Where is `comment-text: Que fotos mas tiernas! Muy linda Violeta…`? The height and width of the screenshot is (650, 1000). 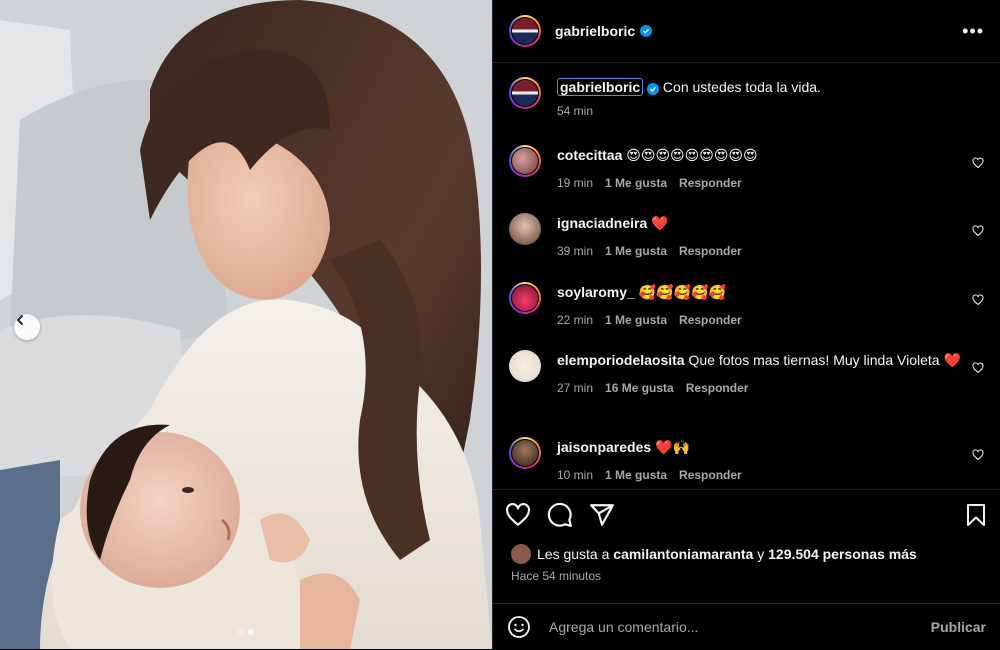
comment-text: Que fotos mas tiernas! Muy linda Violeta… is located at coordinates (824, 360).